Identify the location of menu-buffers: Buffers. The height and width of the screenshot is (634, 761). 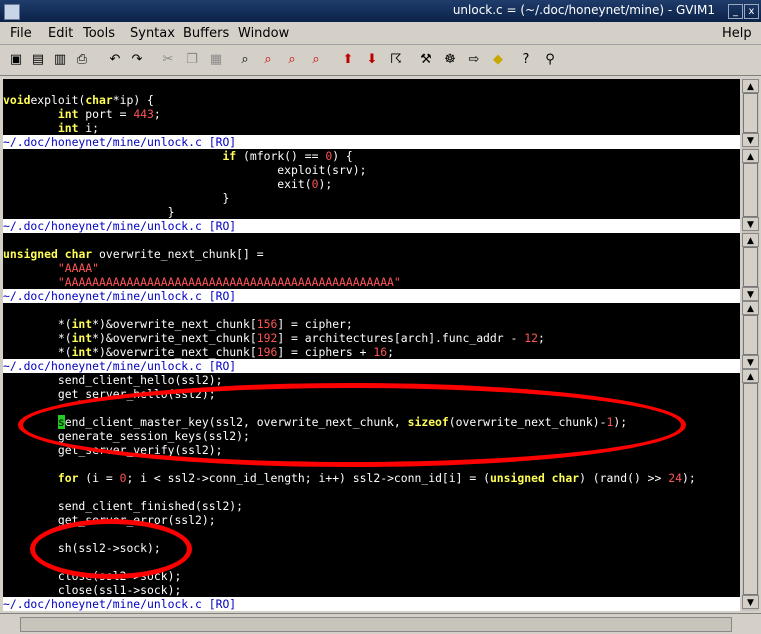
(206, 33).